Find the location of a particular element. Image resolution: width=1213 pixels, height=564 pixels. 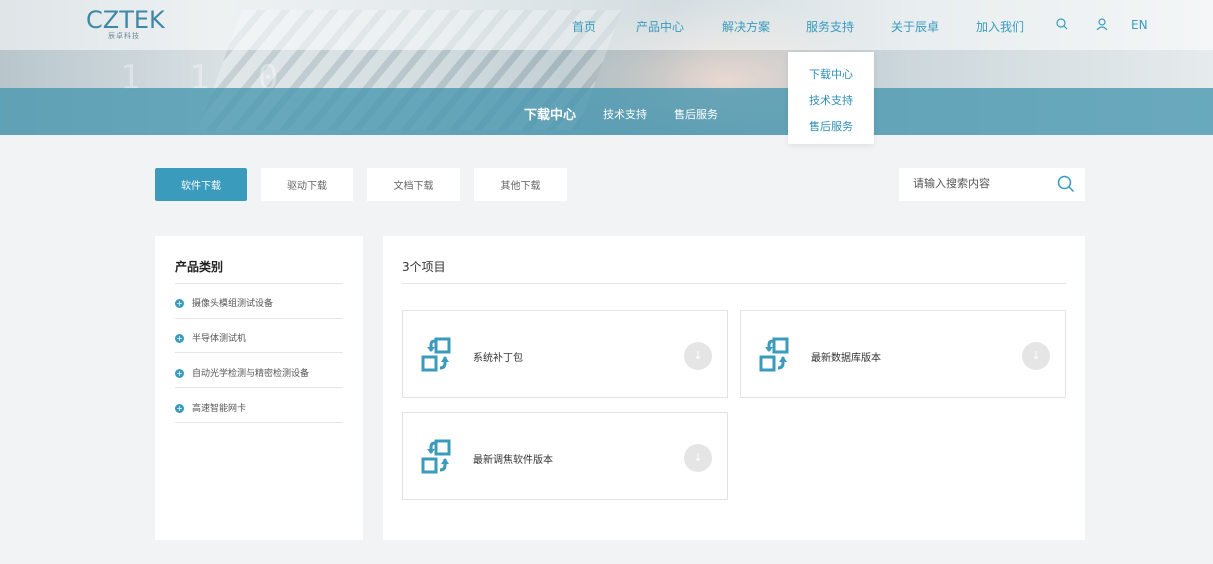

dropdown-download-center: 下载中心 is located at coordinates (831, 74).